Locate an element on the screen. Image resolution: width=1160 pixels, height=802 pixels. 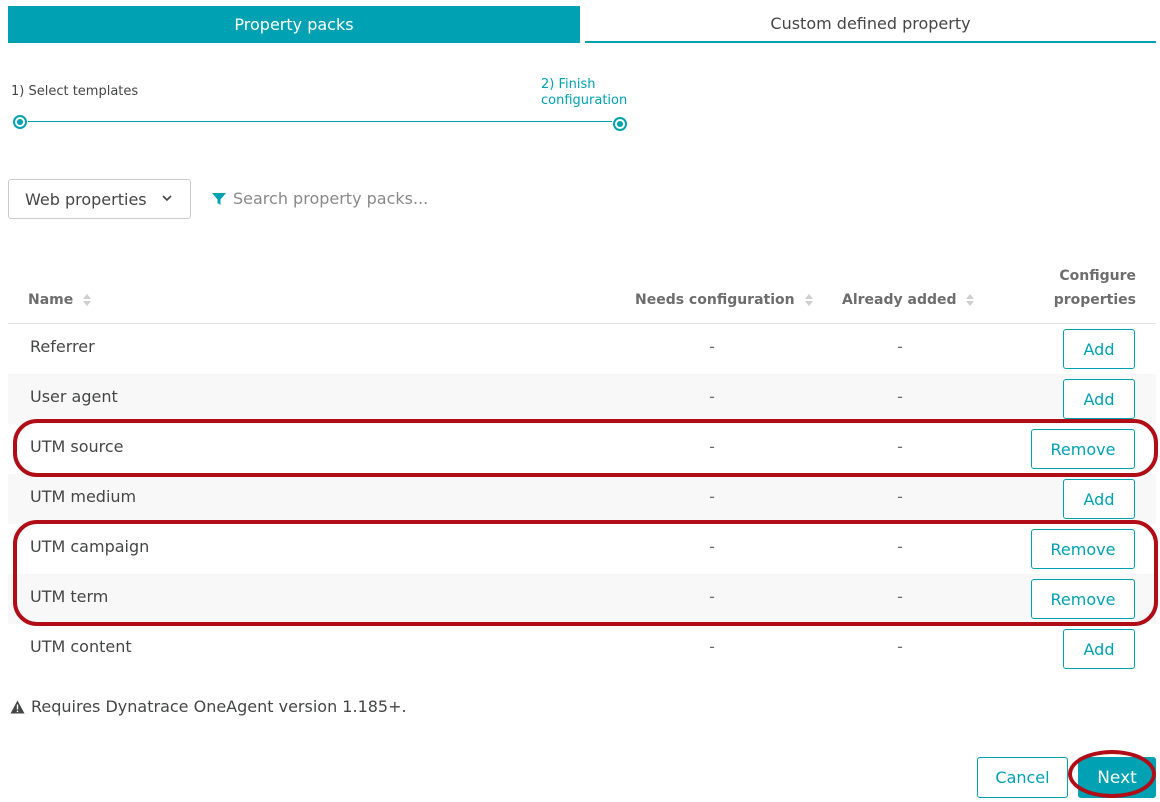
table-row: UTM source - - Remove is located at coordinates (582, 449).